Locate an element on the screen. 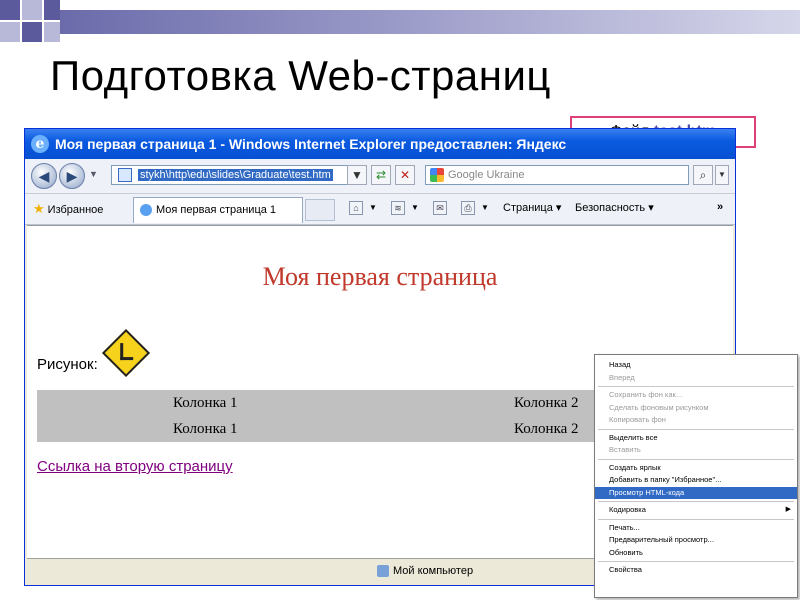 The image size is (800, 600). search-placeholder: Google Ukraine is located at coordinates (486, 175).